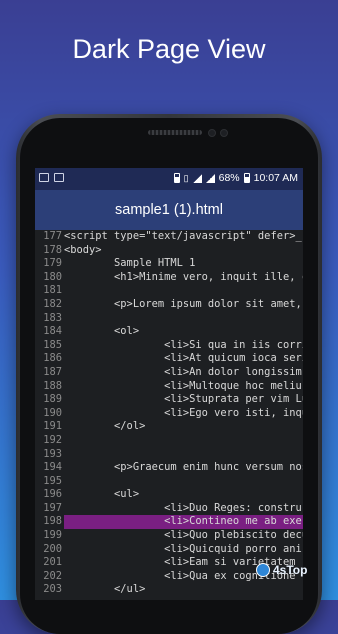 The image size is (338, 634). Describe the element at coordinates (229, 178) in the screenshot. I see `battery-percent: 68%` at that location.